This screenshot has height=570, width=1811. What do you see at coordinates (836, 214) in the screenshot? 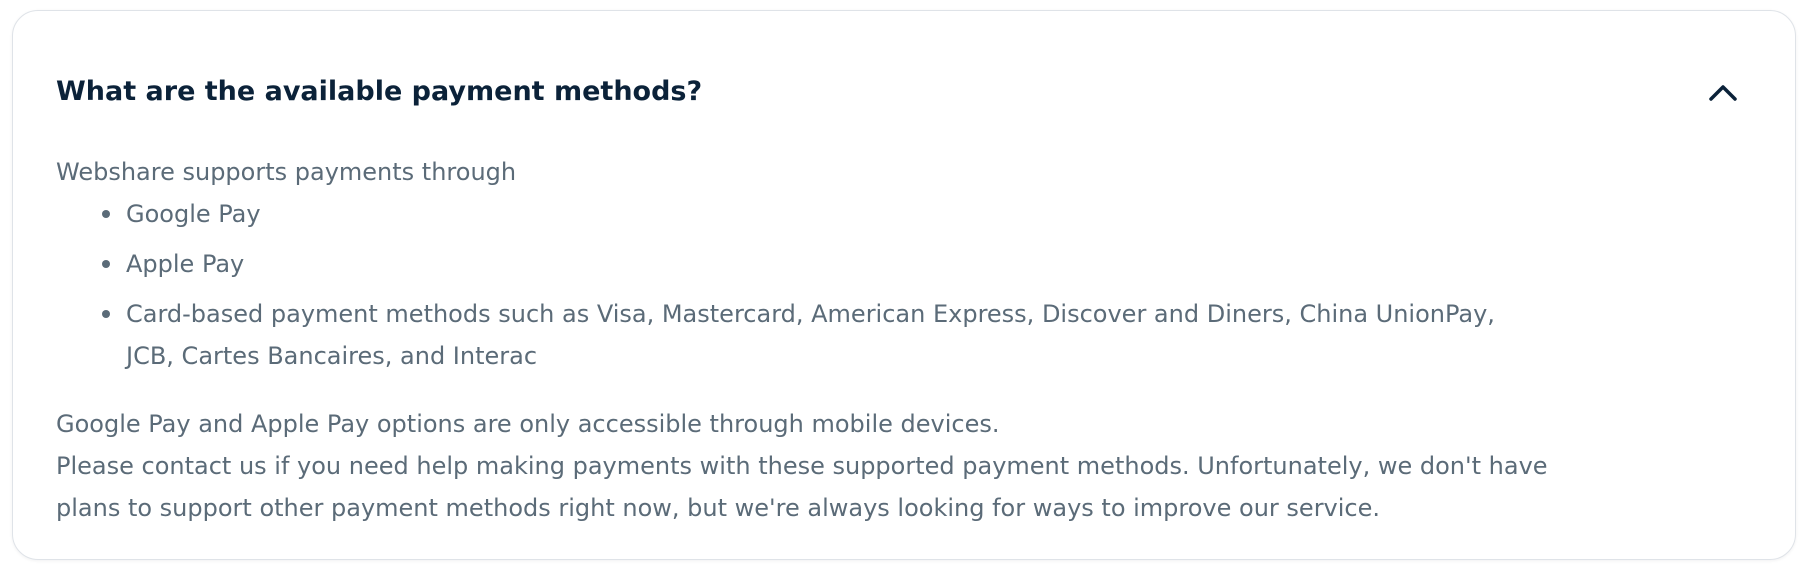
I see `payment-method-item: Google Pay` at bounding box center [836, 214].